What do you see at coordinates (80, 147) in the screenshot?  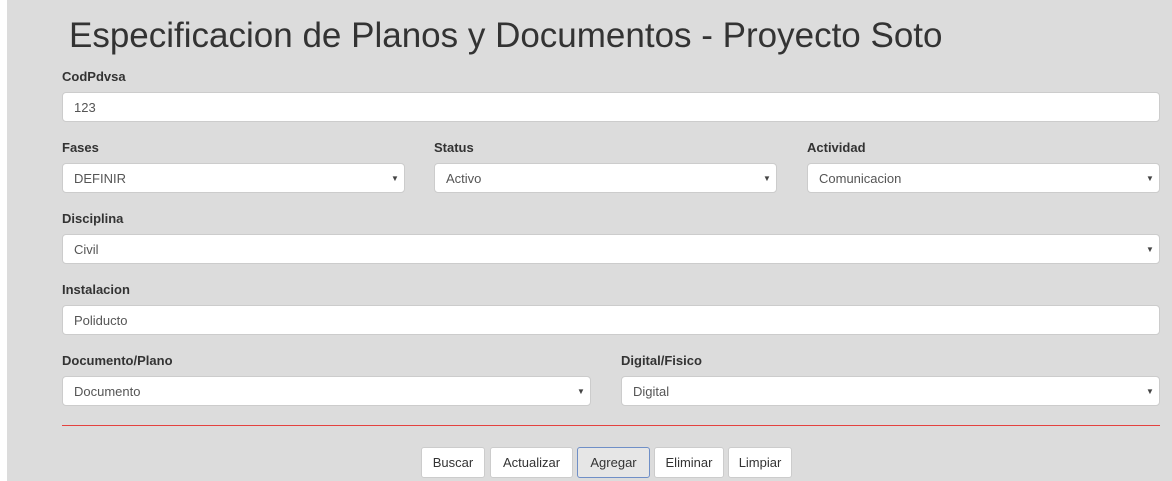 I see `fases-label: Fases` at bounding box center [80, 147].